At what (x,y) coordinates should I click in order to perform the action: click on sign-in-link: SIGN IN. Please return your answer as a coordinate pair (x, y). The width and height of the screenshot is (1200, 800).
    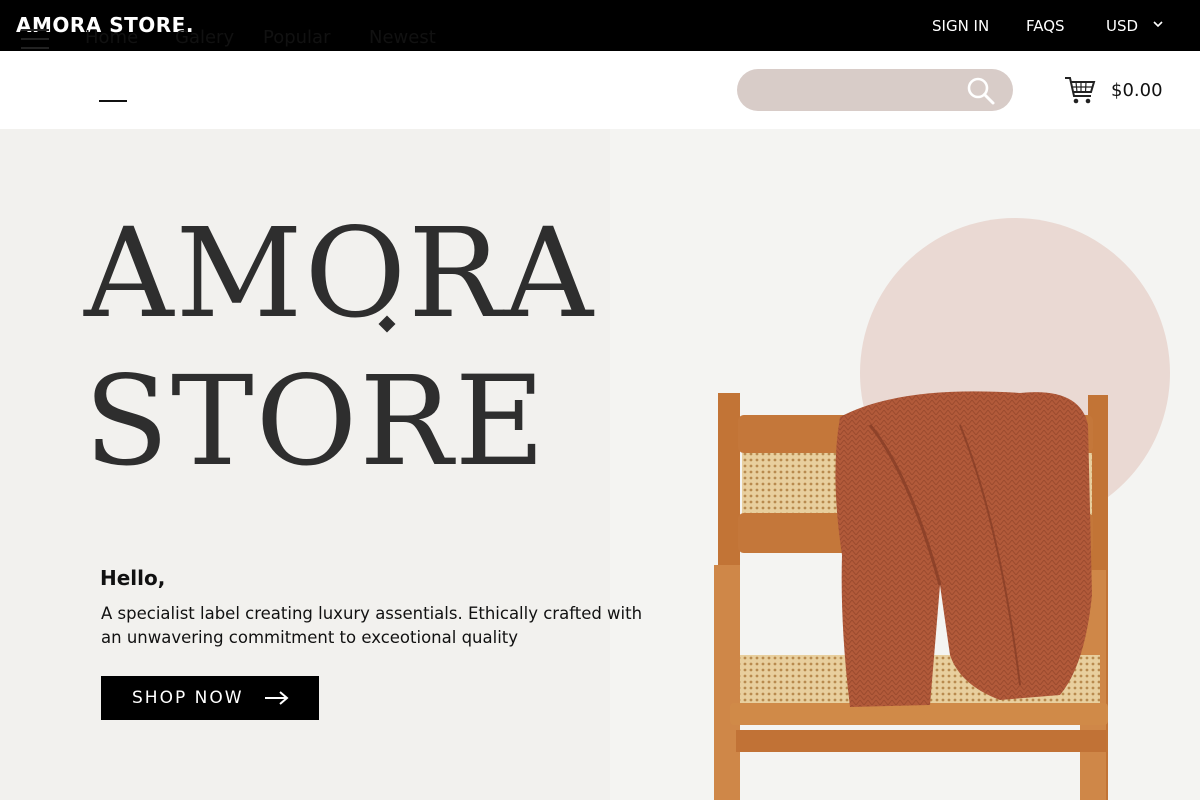
    Looking at the image, I should click on (960, 26).